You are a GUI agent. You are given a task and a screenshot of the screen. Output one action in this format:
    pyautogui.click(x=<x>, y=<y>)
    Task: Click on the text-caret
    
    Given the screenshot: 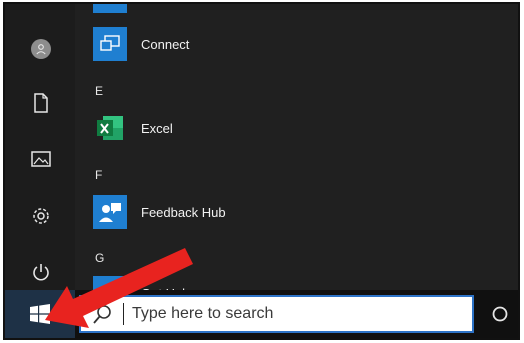 What is the action you would take?
    pyautogui.click(x=123, y=314)
    